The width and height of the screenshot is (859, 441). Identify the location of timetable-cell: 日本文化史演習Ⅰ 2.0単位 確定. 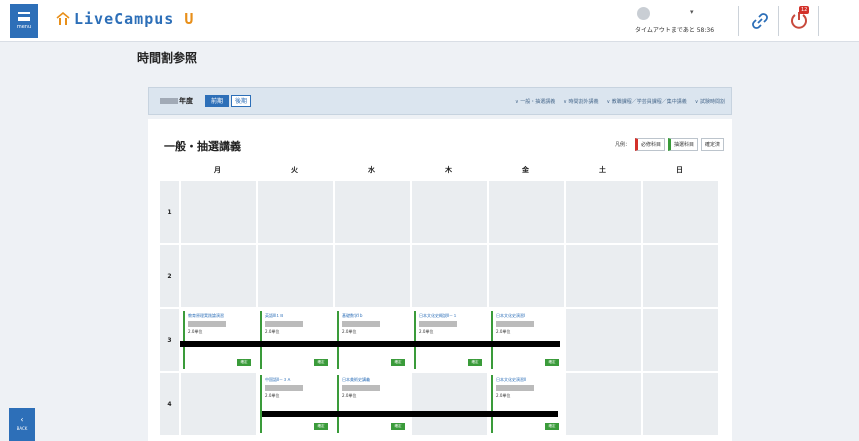
(525, 340).